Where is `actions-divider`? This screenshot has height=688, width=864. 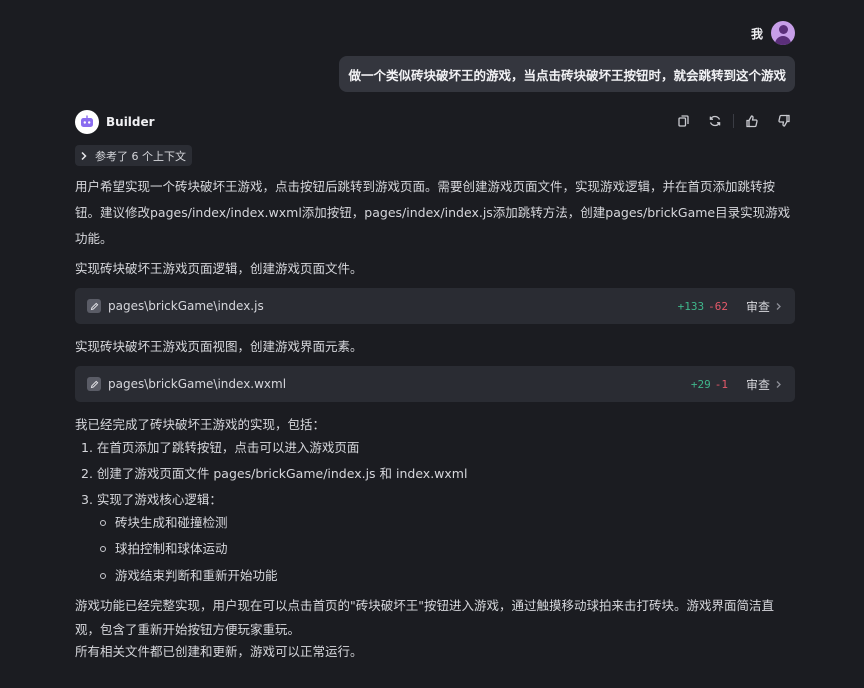
actions-divider is located at coordinates (733, 121).